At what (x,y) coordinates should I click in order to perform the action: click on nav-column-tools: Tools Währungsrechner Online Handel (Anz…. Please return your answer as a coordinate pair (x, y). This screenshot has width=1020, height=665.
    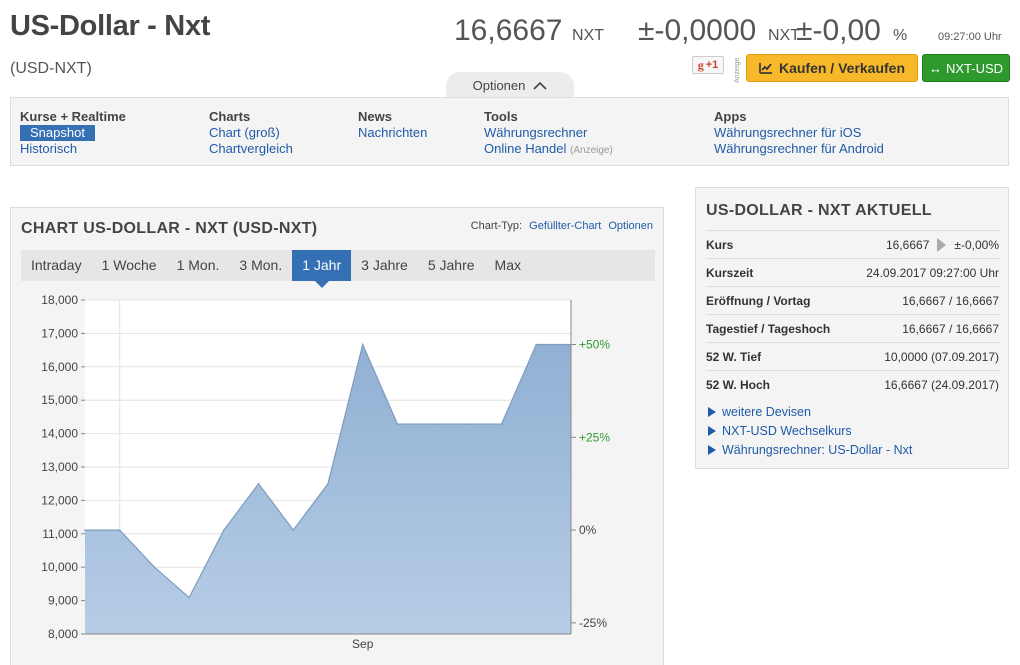
    Looking at the image, I should click on (548, 134).